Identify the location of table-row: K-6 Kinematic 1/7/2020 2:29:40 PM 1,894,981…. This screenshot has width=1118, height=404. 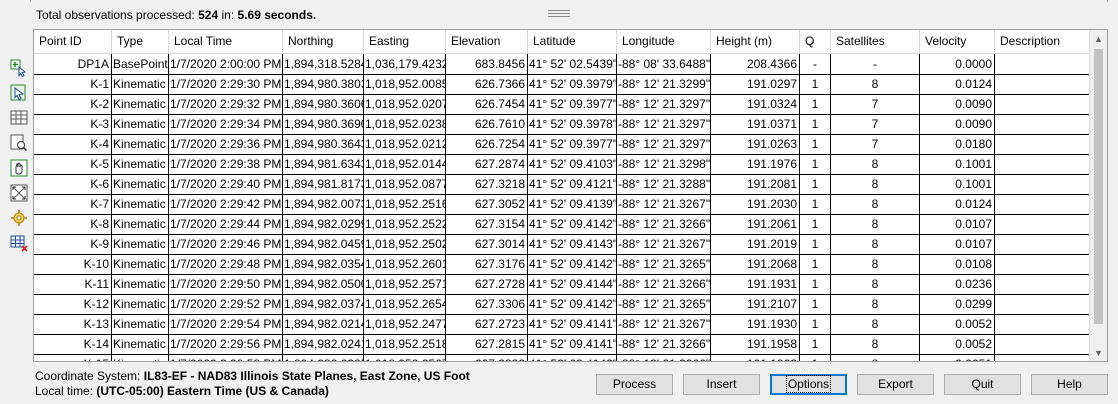
(562, 184).